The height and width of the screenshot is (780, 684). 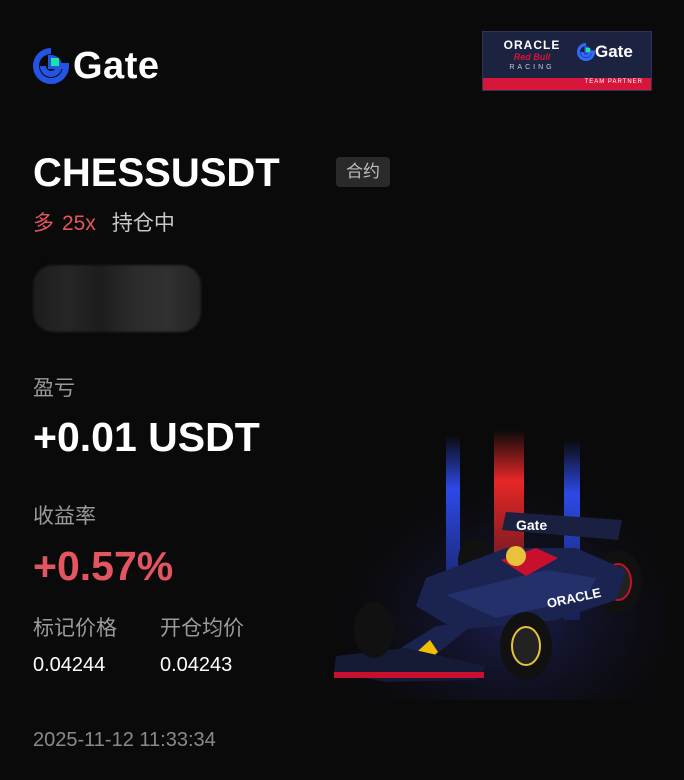 What do you see at coordinates (605, 52) in the screenshot?
I see `partner-gate-logo: Gate` at bounding box center [605, 52].